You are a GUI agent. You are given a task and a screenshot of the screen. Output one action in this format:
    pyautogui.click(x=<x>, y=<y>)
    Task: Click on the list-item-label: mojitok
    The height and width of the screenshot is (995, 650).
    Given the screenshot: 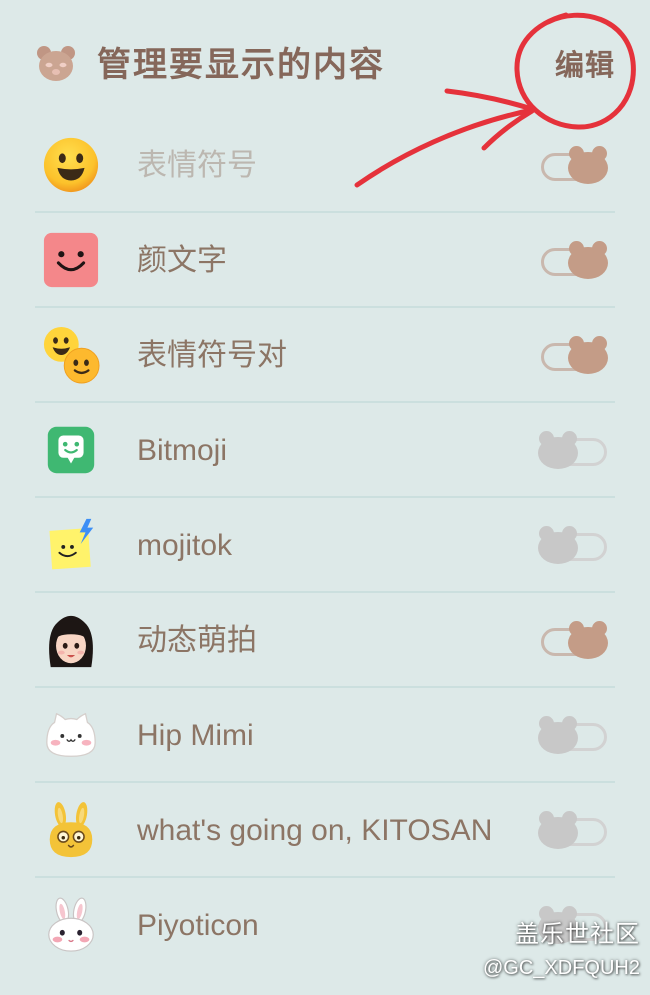 What is the action you would take?
    pyautogui.click(x=185, y=545)
    